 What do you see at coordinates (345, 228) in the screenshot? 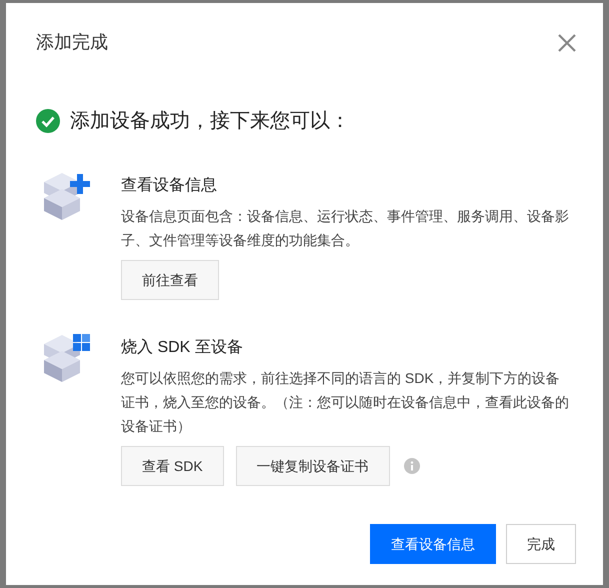
I see `section-description: 设备信息页面包含：设备信息、运行状态、事件管理、服务调用、设备影子、文件管理等设备维度的功能集合。` at bounding box center [345, 228].